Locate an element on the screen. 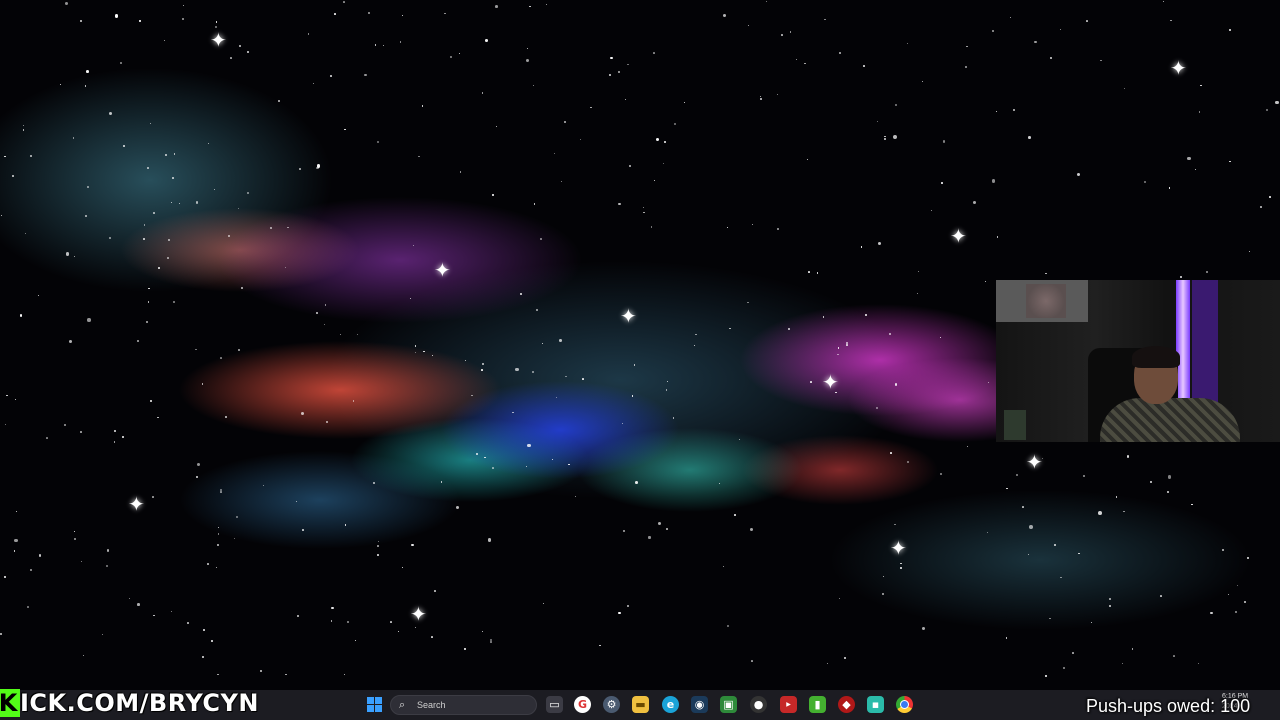 This screenshot has height=720, width=1280. green-app-icon: ▮ is located at coordinates (817, 704).